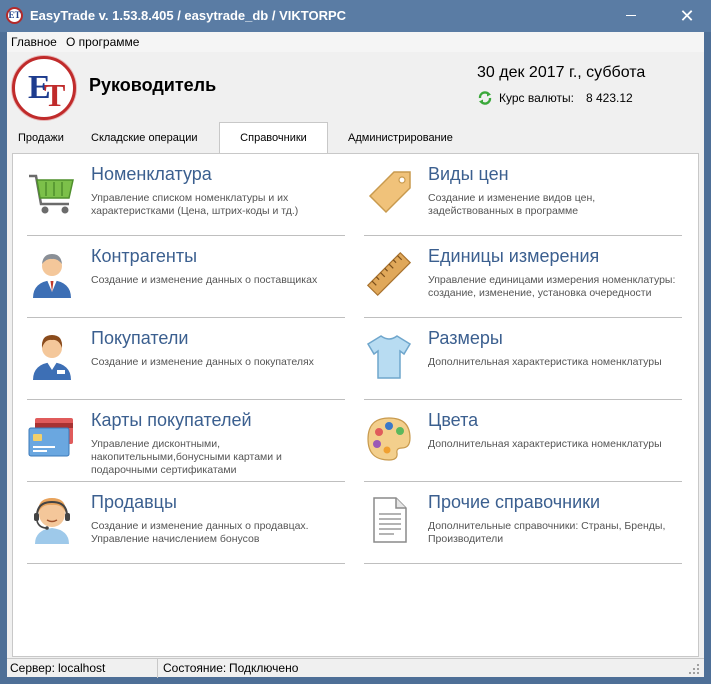  I want to click on server-label: Сервер:, so click(32, 668).